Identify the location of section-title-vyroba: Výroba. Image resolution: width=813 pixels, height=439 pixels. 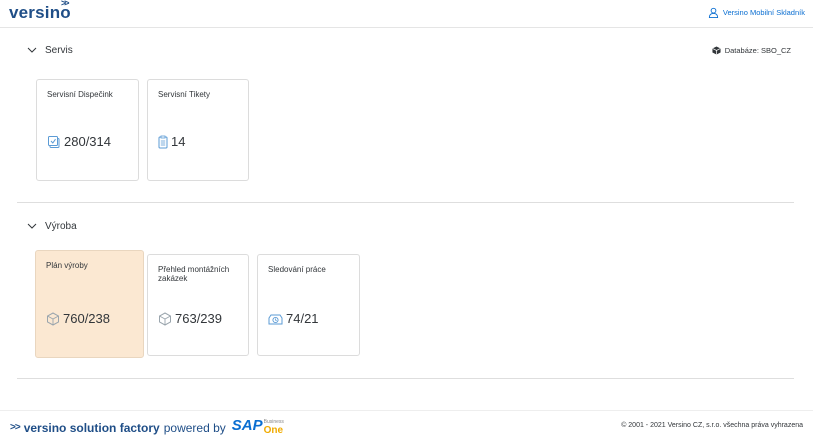
(61, 226).